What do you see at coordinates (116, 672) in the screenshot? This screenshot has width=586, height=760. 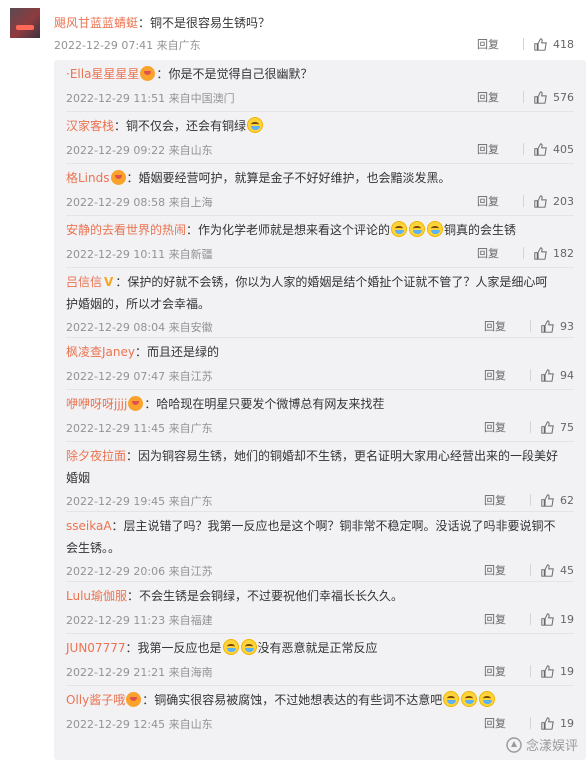 I see `timestamp: 2022-12-29 21:21` at bounding box center [116, 672].